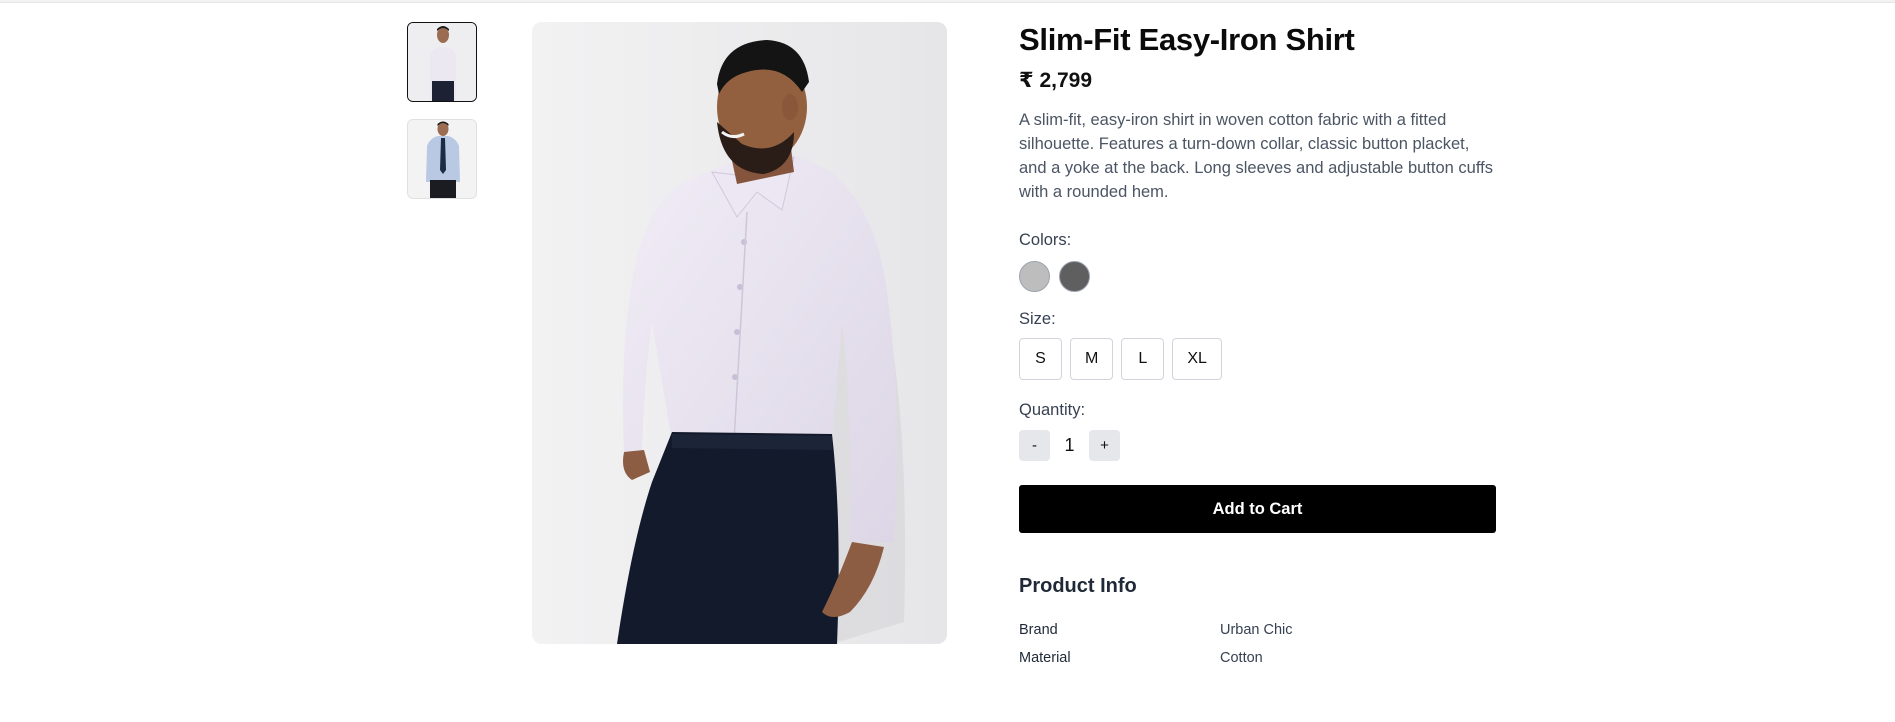 This screenshot has height=722, width=1895. I want to click on info-value-material: Cotton, so click(1241, 658).